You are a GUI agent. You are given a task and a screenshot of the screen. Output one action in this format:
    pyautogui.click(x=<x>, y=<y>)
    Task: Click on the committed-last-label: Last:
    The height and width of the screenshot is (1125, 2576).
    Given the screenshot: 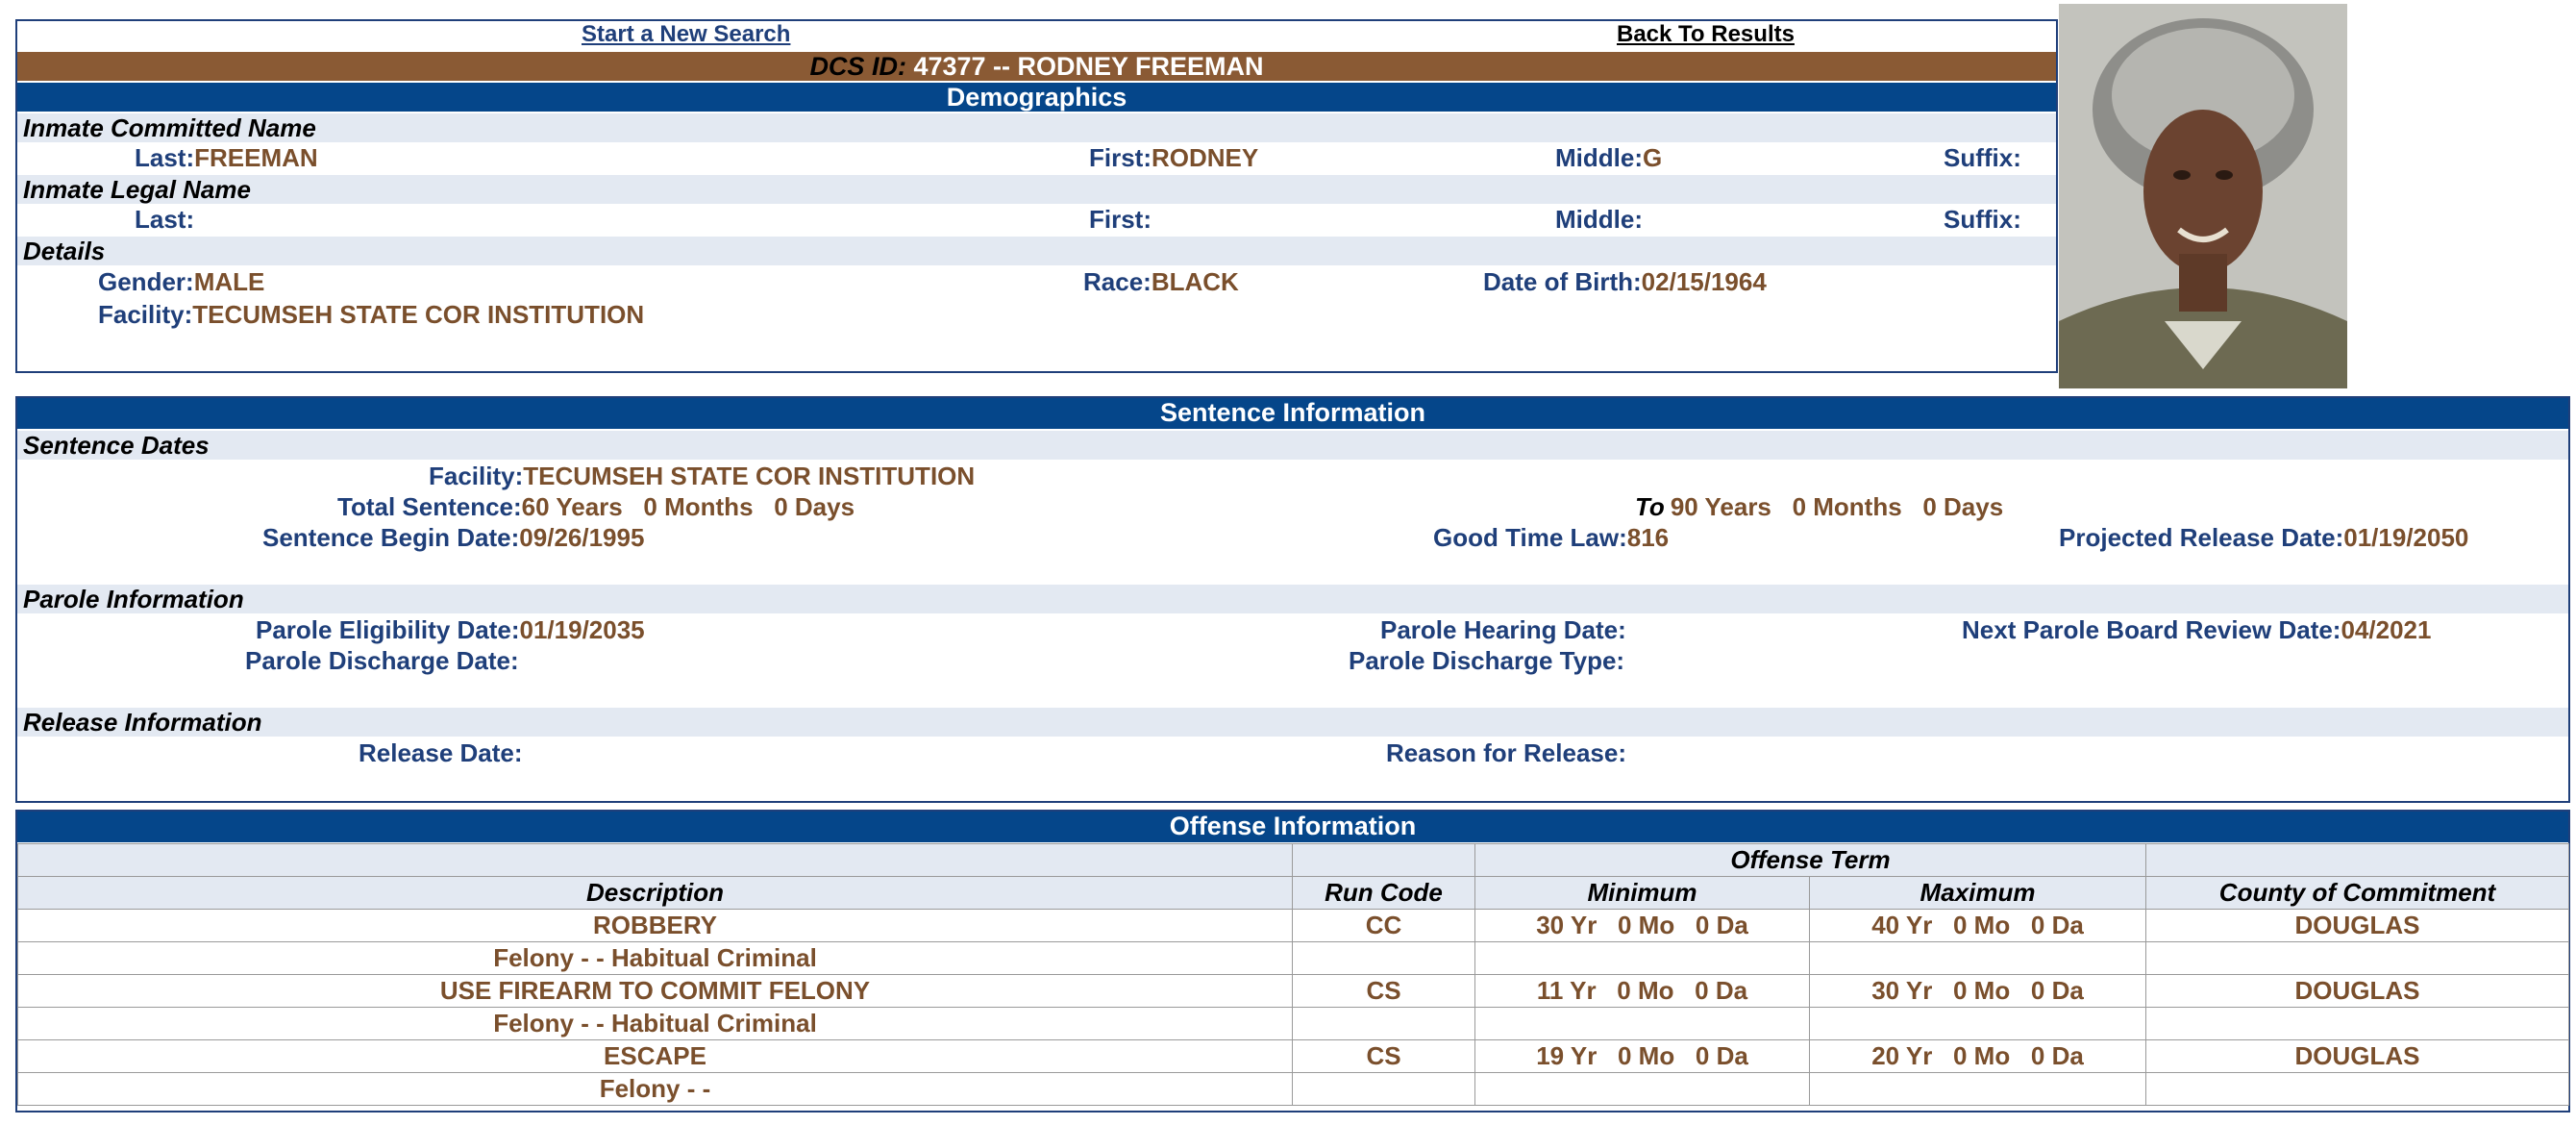 What is the action you would take?
    pyautogui.click(x=165, y=158)
    